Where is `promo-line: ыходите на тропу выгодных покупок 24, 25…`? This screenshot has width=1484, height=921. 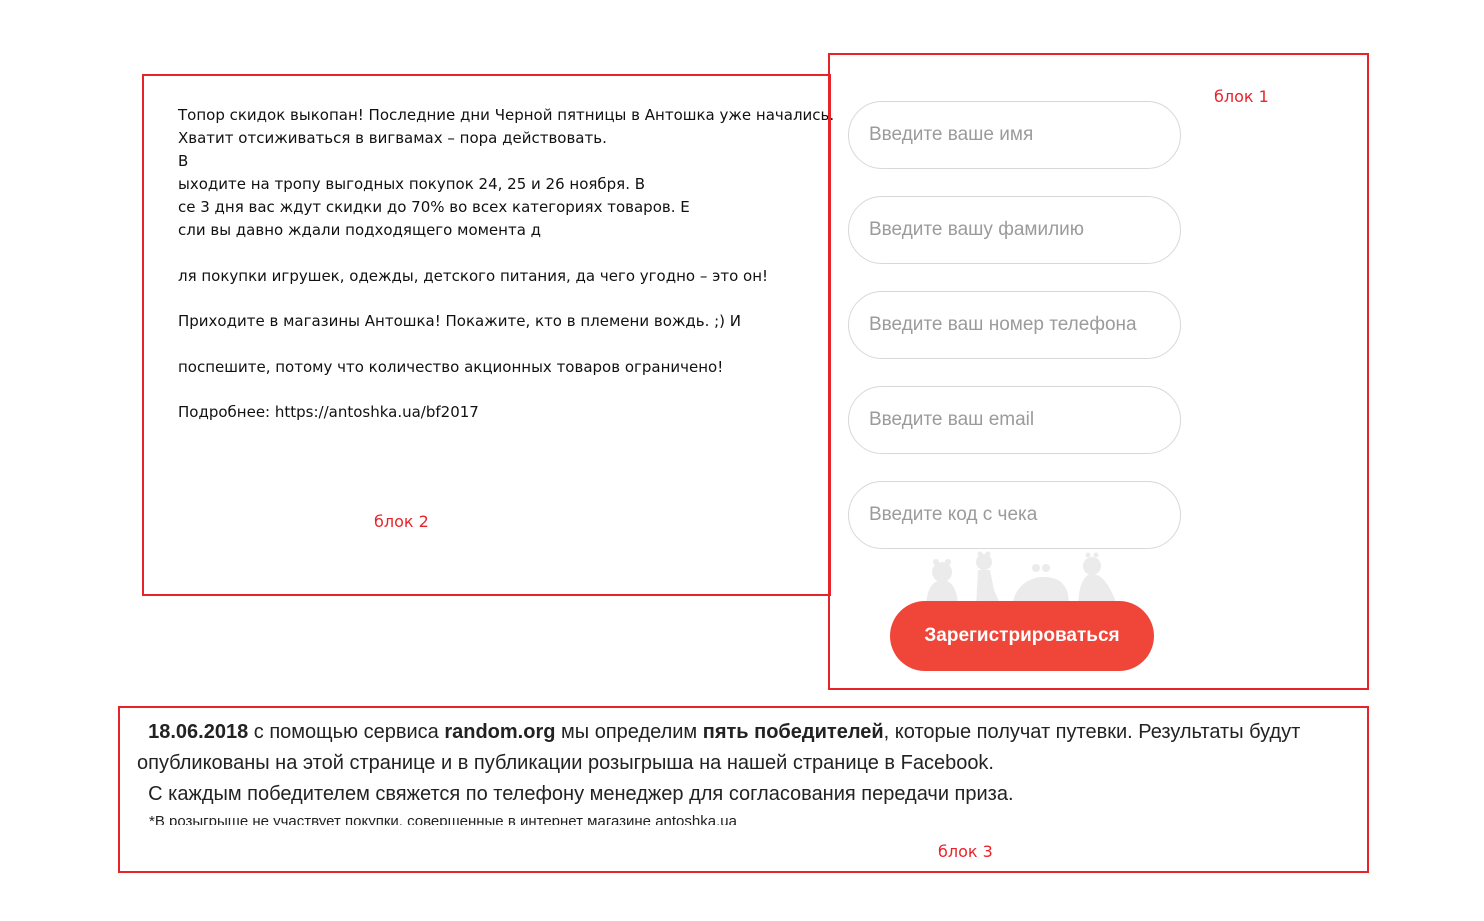
promo-line: ыходите на тропу выгодных покупок 24, 25… is located at coordinates (412, 184).